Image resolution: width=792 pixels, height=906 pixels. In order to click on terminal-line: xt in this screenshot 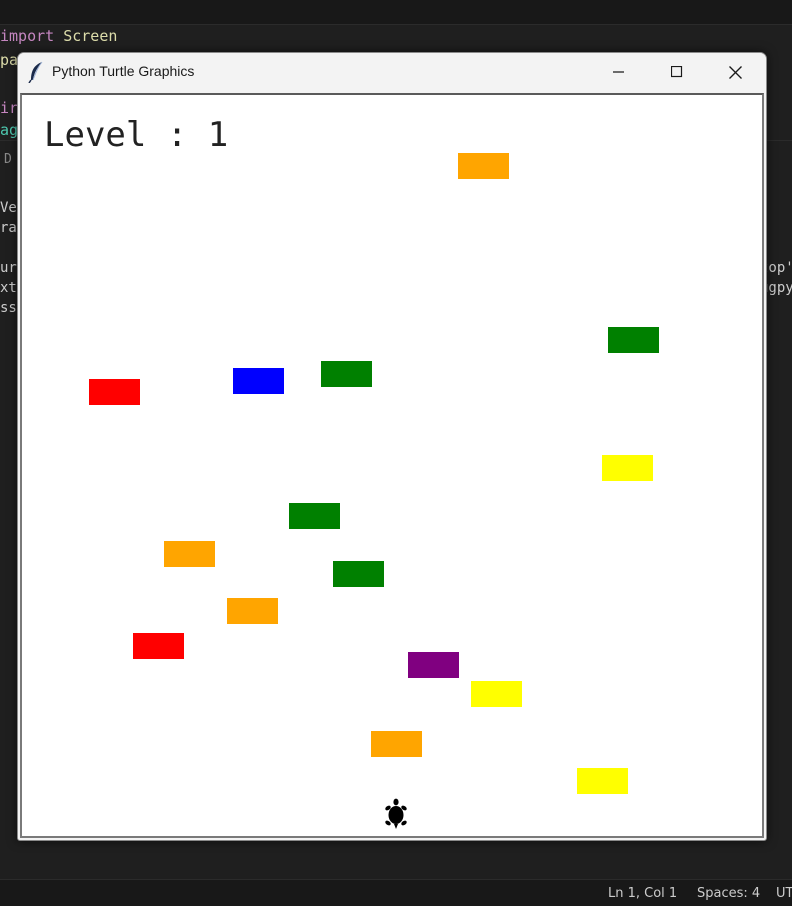, I will do `click(8, 288)`.